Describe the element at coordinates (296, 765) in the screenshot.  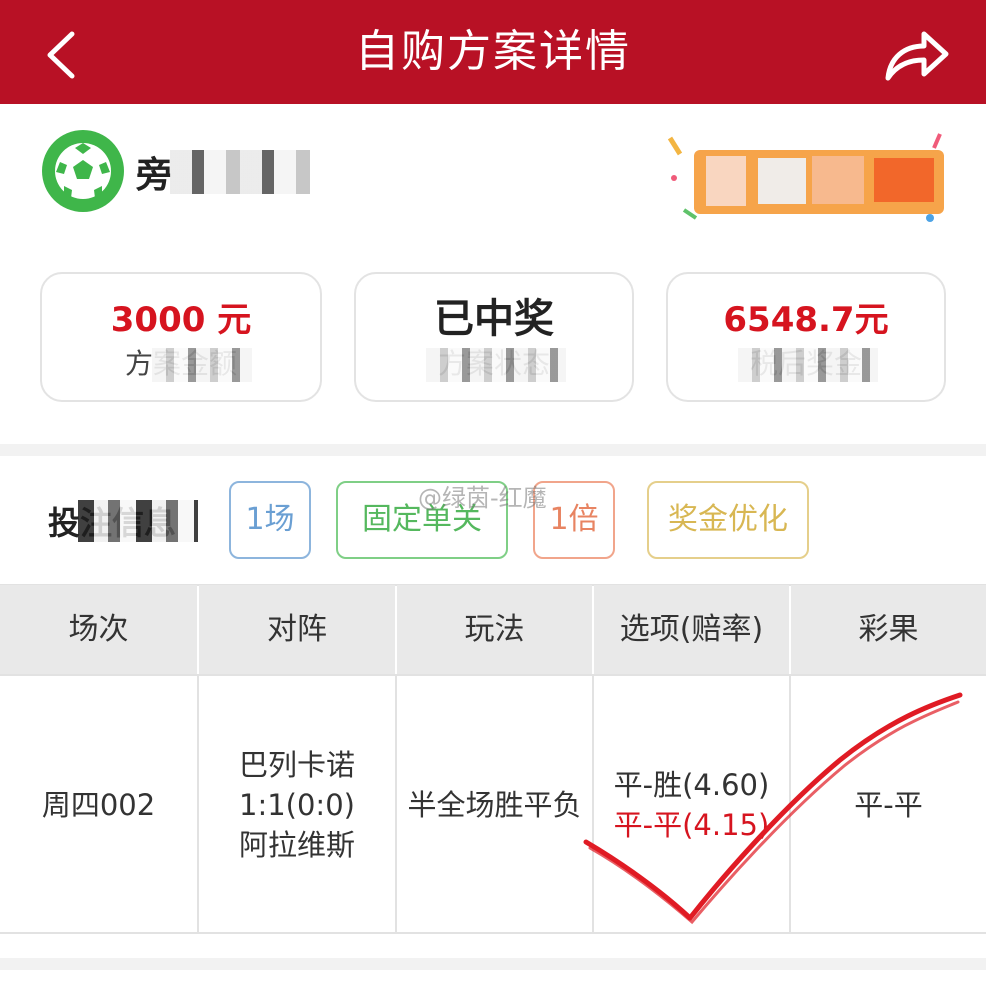
I see `home-team: 巴列卡诺` at that location.